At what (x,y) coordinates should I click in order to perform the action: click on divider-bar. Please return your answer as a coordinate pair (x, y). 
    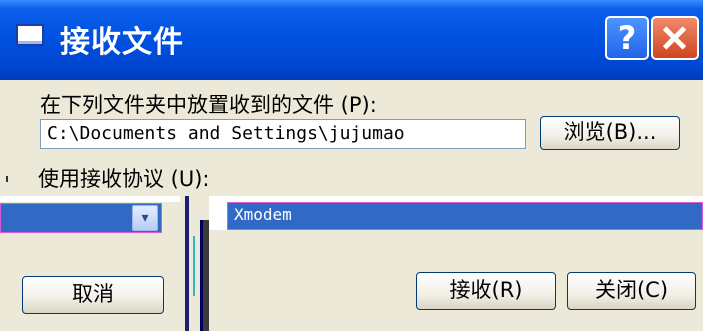
    Looking at the image, I should click on (187, 263).